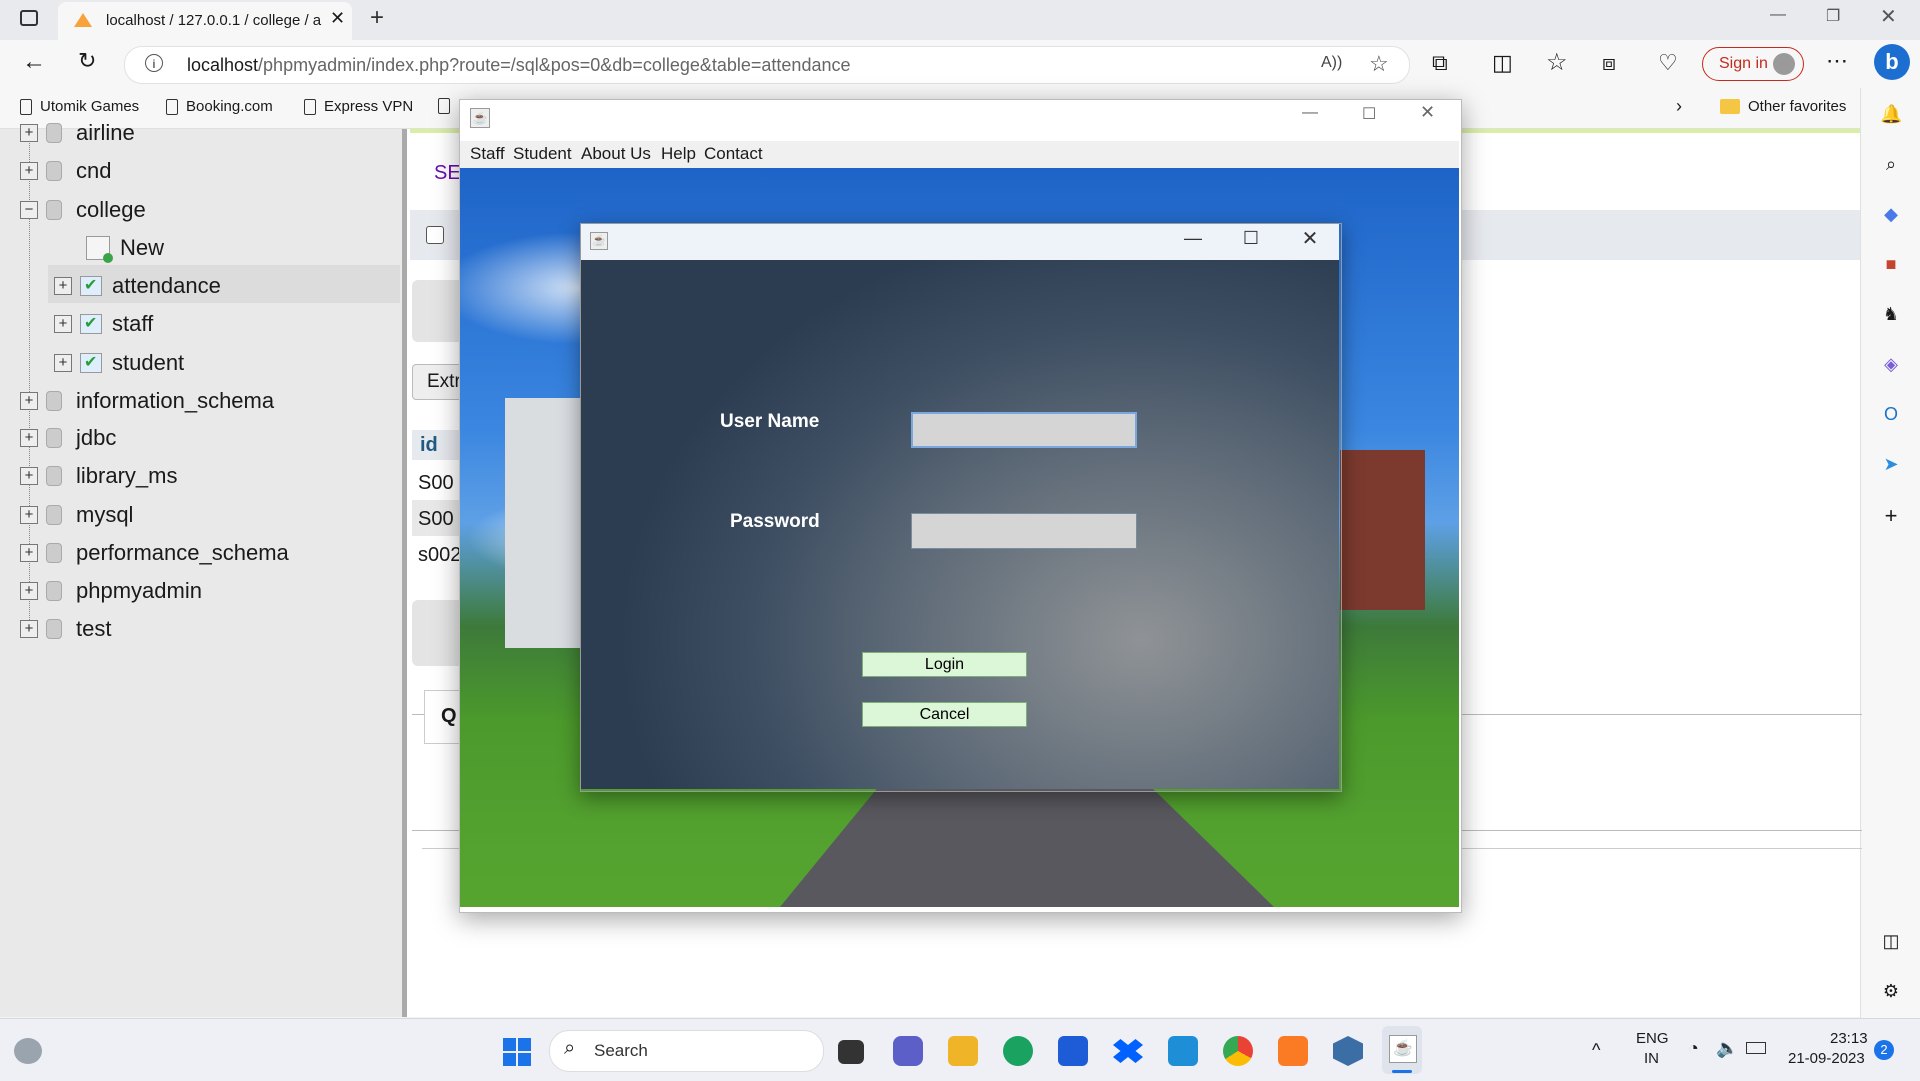  Describe the element at coordinates (68, 438) in the screenshot. I see `db-item-jdbc: + jdbc` at that location.